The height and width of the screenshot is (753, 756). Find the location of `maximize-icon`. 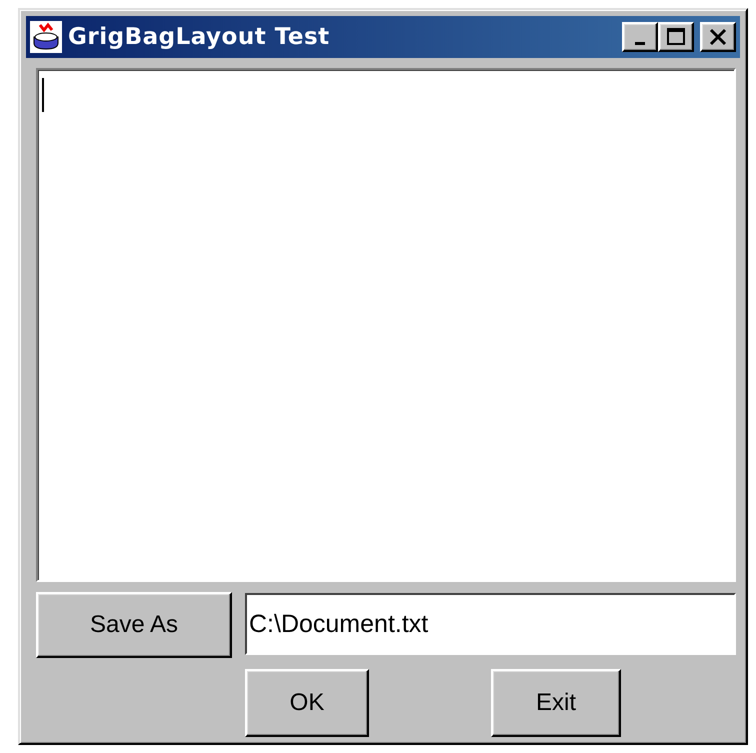

maximize-icon is located at coordinates (676, 37).